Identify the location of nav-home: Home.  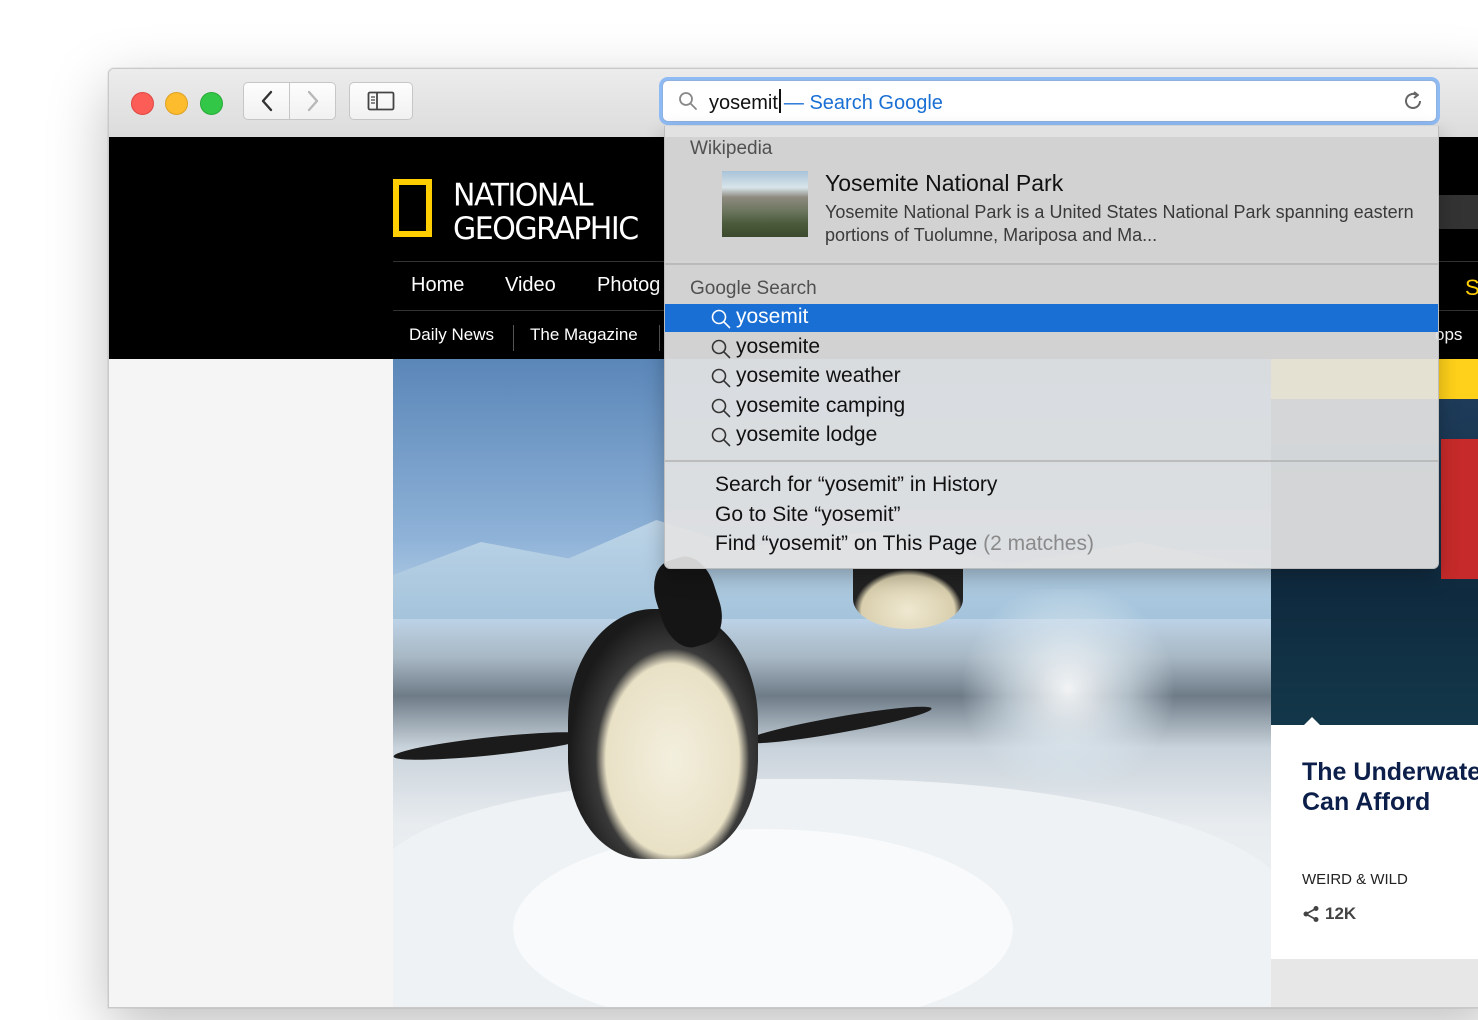
(437, 285).